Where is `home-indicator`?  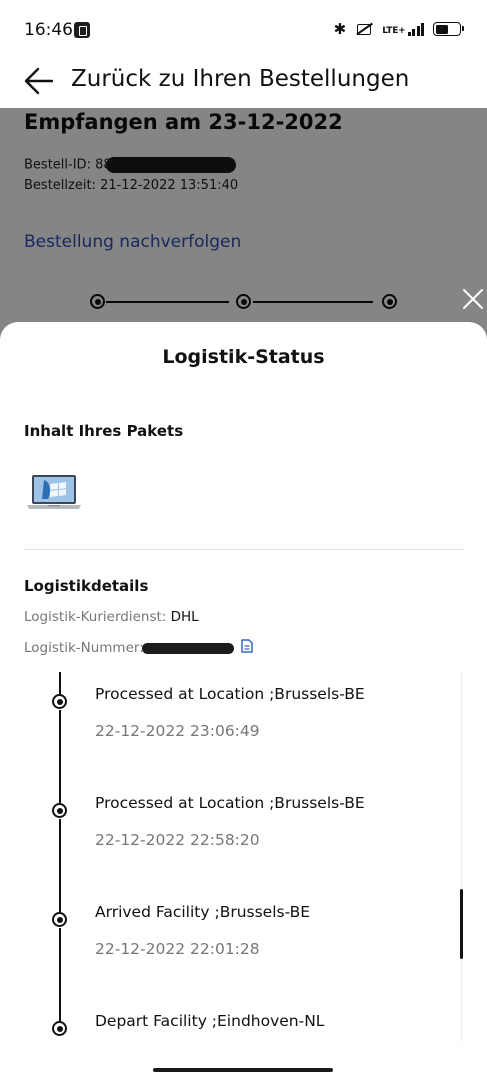 home-indicator is located at coordinates (243, 1070).